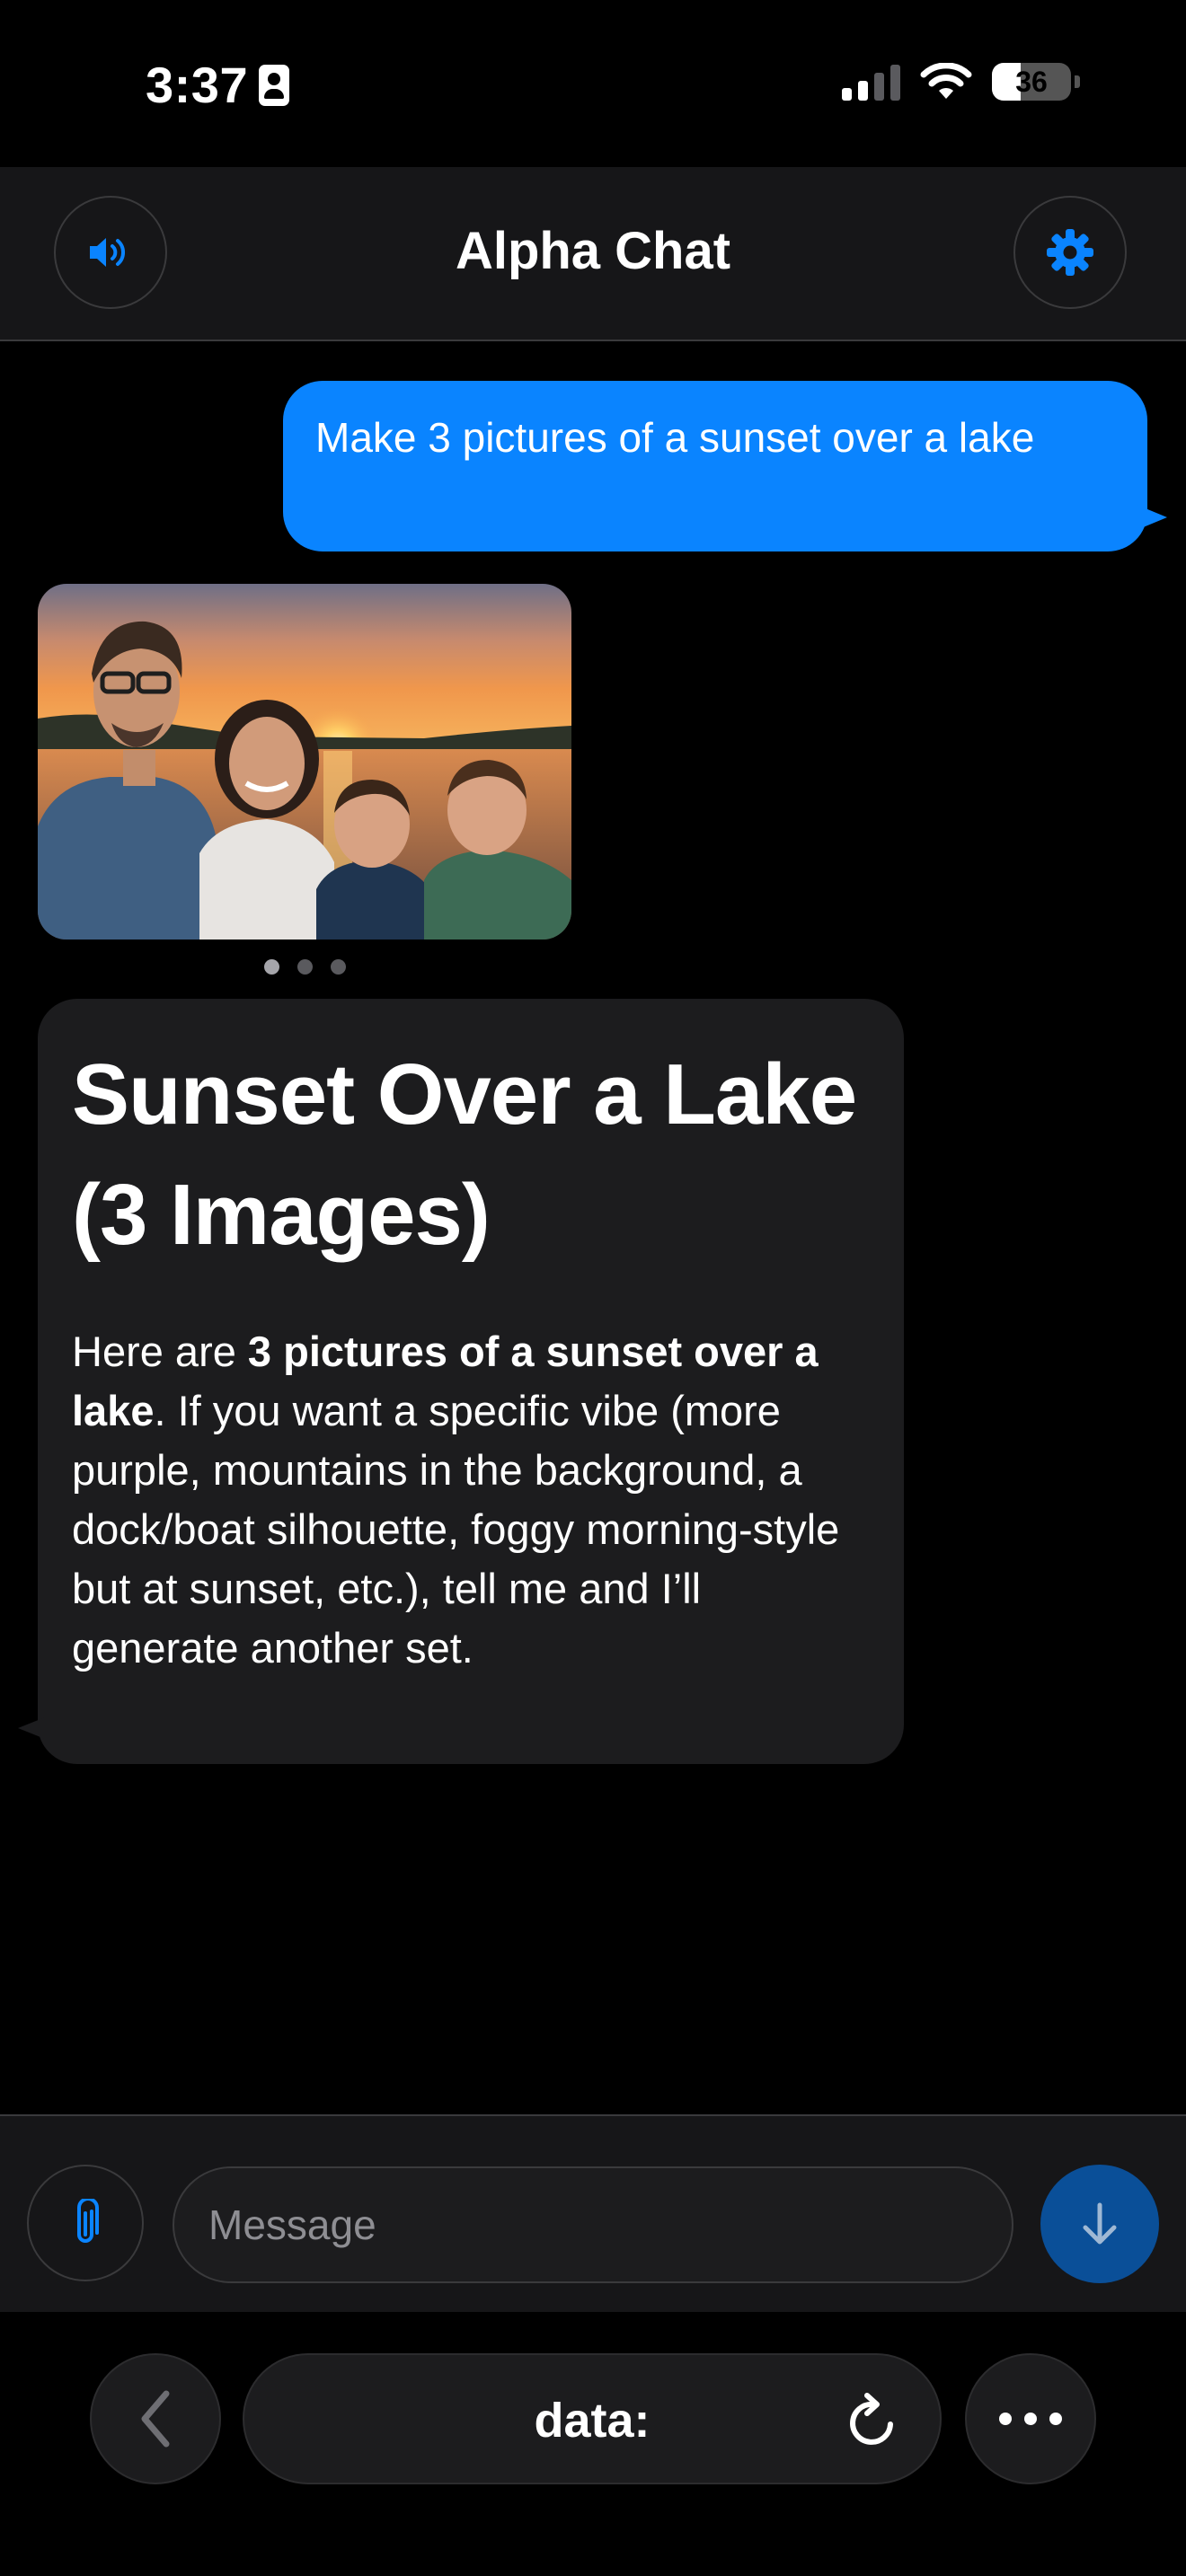  I want to click on reply-heading: Sunset Over a Lake (3 Images), so click(464, 1154).